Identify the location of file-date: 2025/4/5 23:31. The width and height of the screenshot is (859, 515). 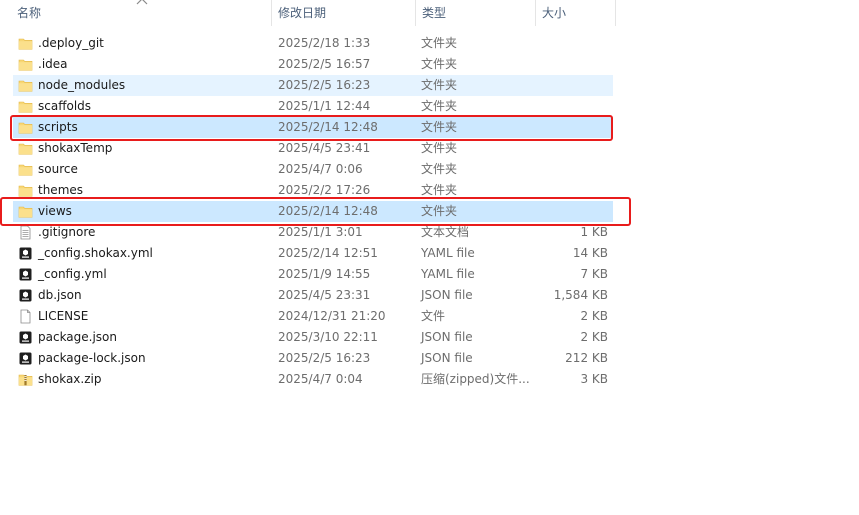
(324, 295).